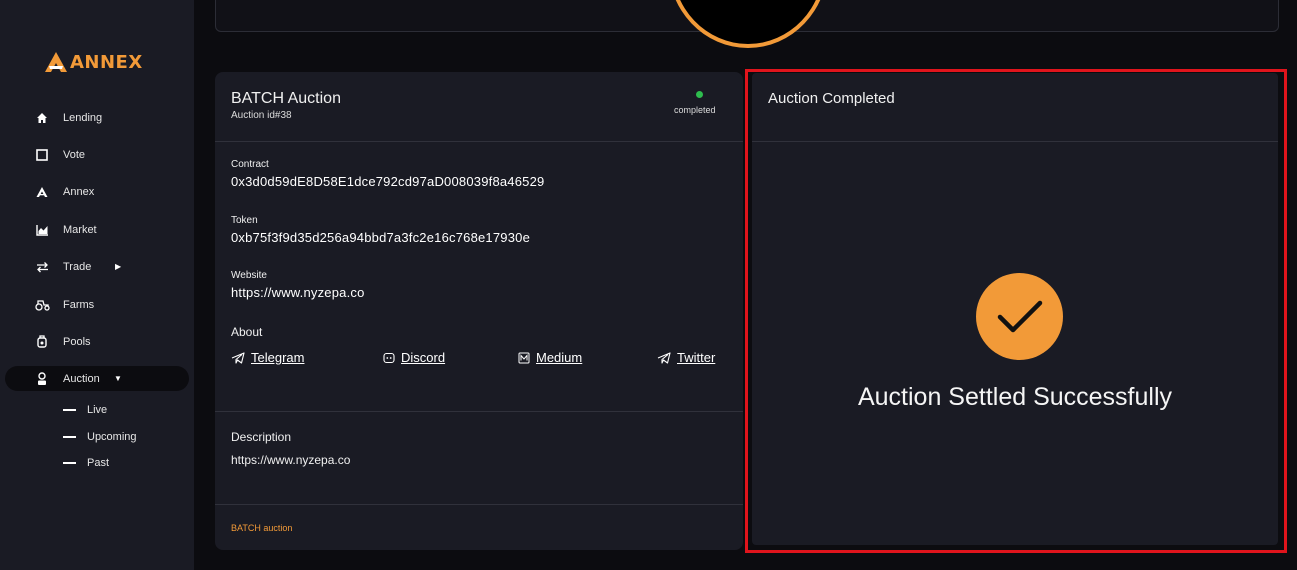 Image resolution: width=1297 pixels, height=570 pixels. I want to click on sidebar-item-label: Trade, so click(77, 266).